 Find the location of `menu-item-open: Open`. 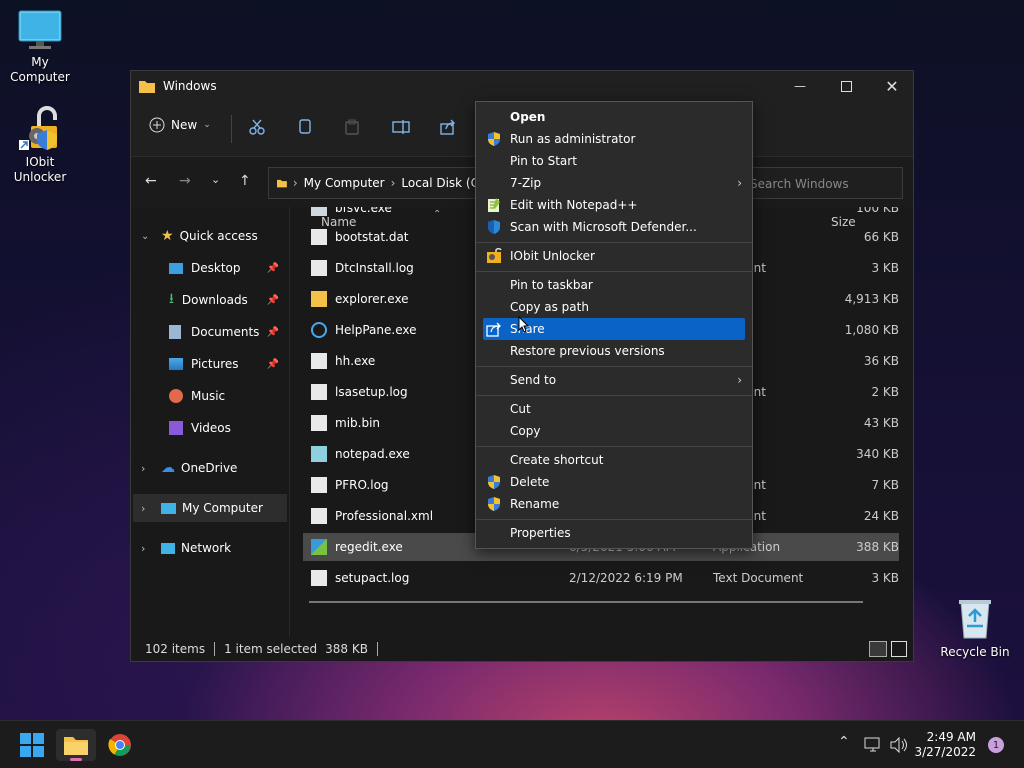

menu-item-open: Open is located at coordinates (614, 117).